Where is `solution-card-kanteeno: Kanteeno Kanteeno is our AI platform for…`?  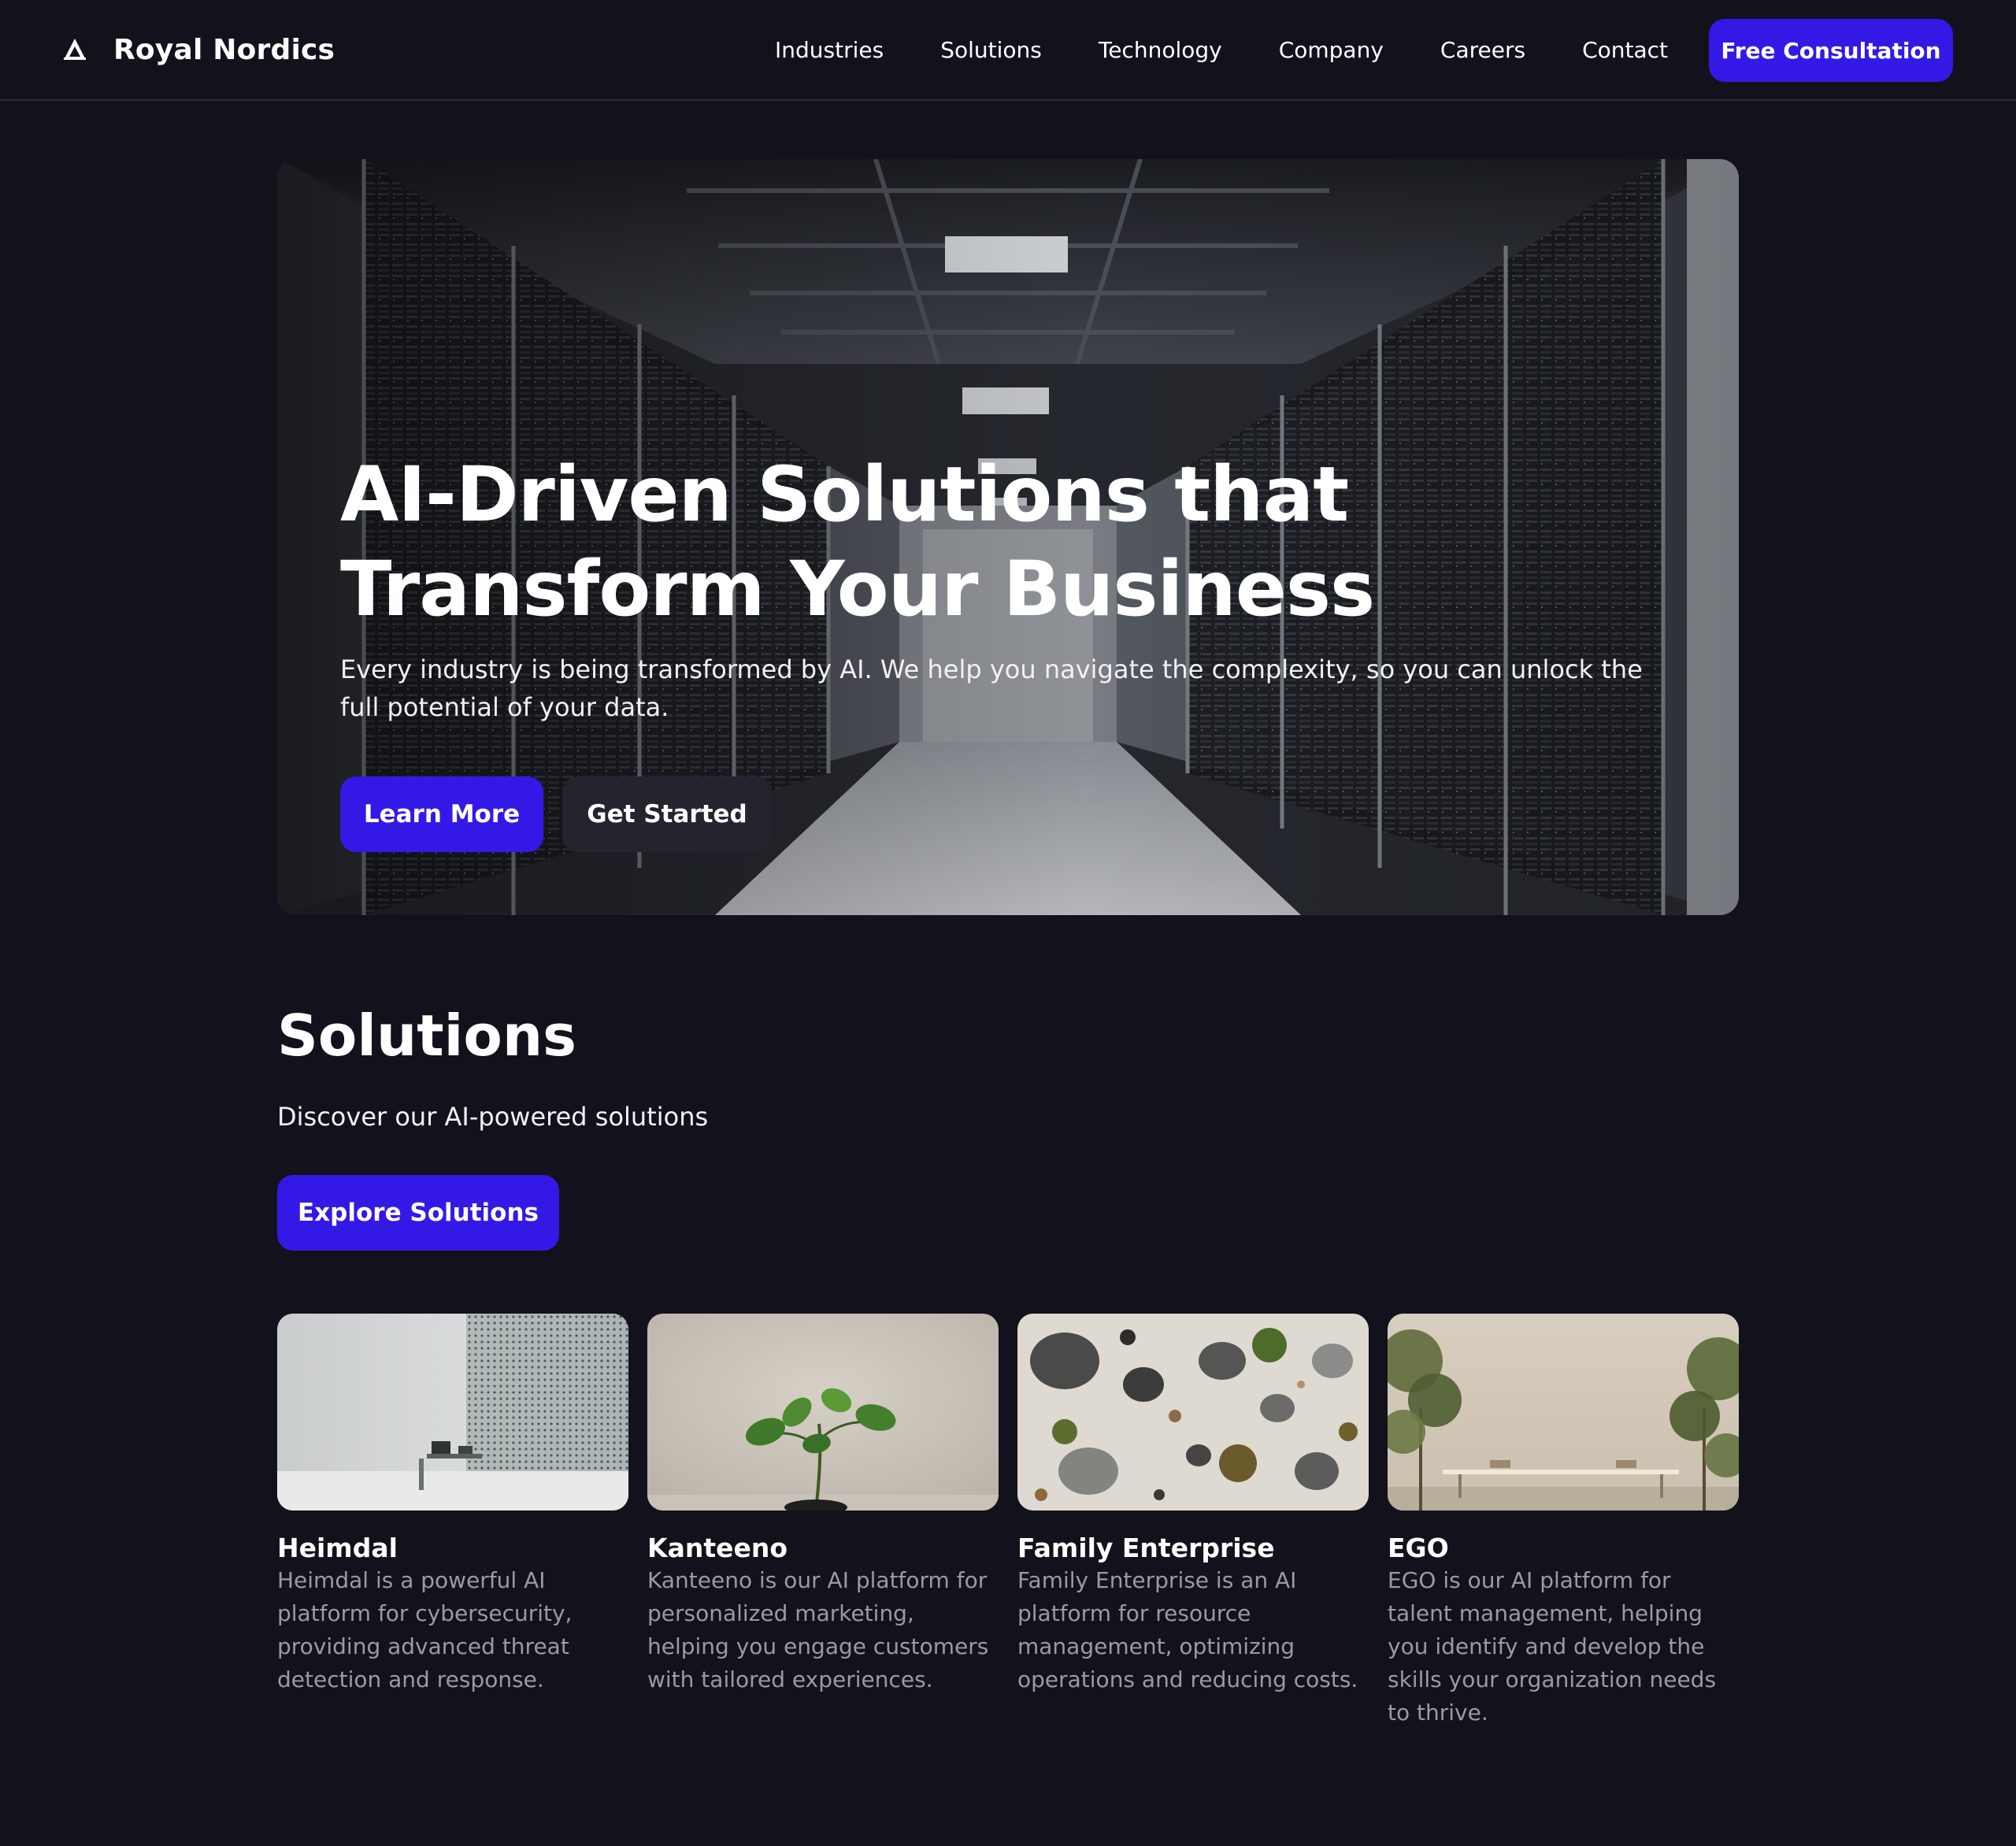
solution-card-kanteeno: Kanteeno Kanteeno is our AI platform for… is located at coordinates (823, 1503).